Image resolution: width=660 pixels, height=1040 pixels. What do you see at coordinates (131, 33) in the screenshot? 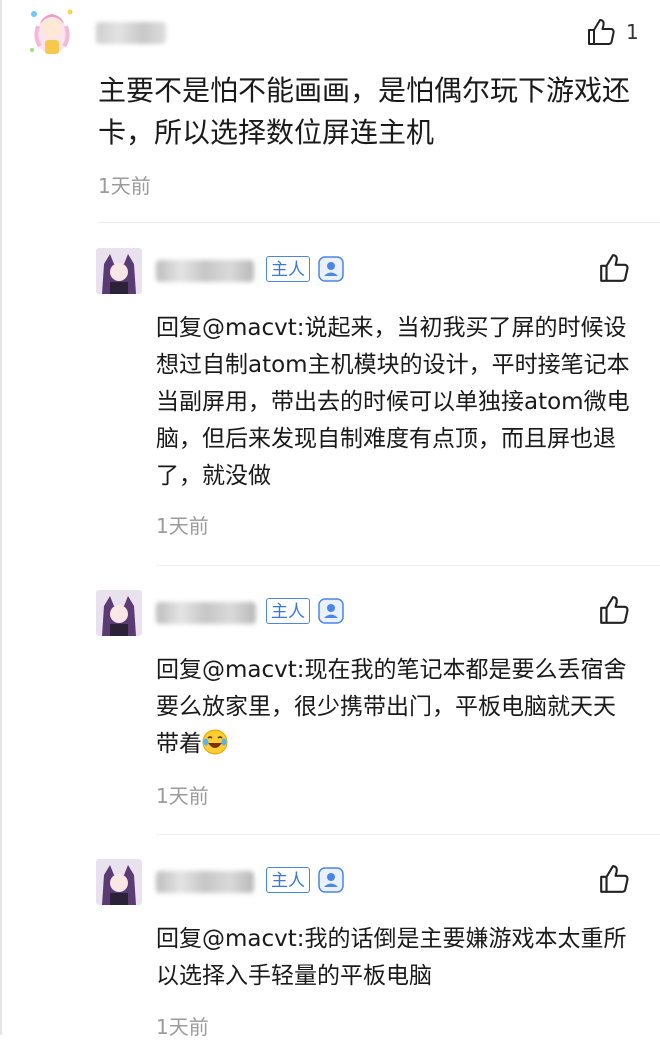
I see `top-commenter-name-blurred` at bounding box center [131, 33].